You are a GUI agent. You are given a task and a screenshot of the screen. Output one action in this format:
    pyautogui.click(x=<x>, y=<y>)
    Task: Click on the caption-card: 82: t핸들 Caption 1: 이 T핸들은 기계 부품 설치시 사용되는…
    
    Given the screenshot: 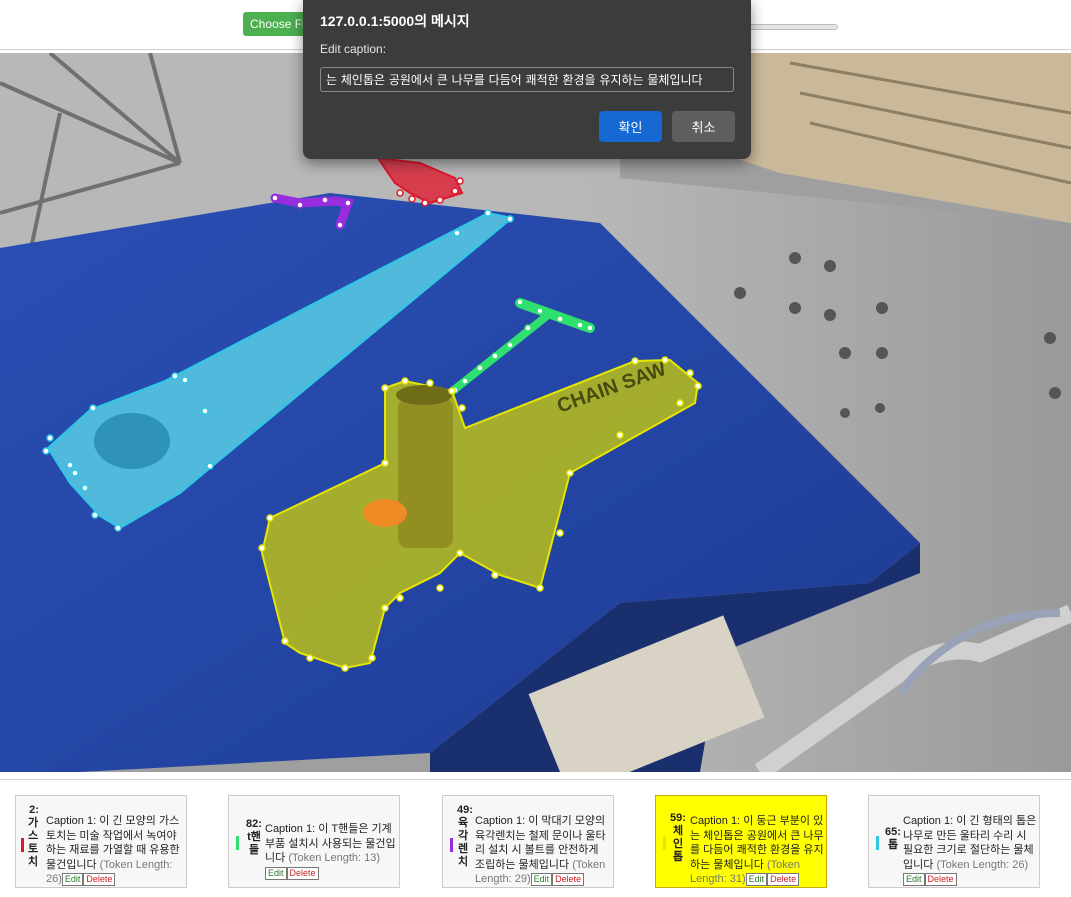 What is the action you would take?
    pyautogui.click(x=314, y=841)
    